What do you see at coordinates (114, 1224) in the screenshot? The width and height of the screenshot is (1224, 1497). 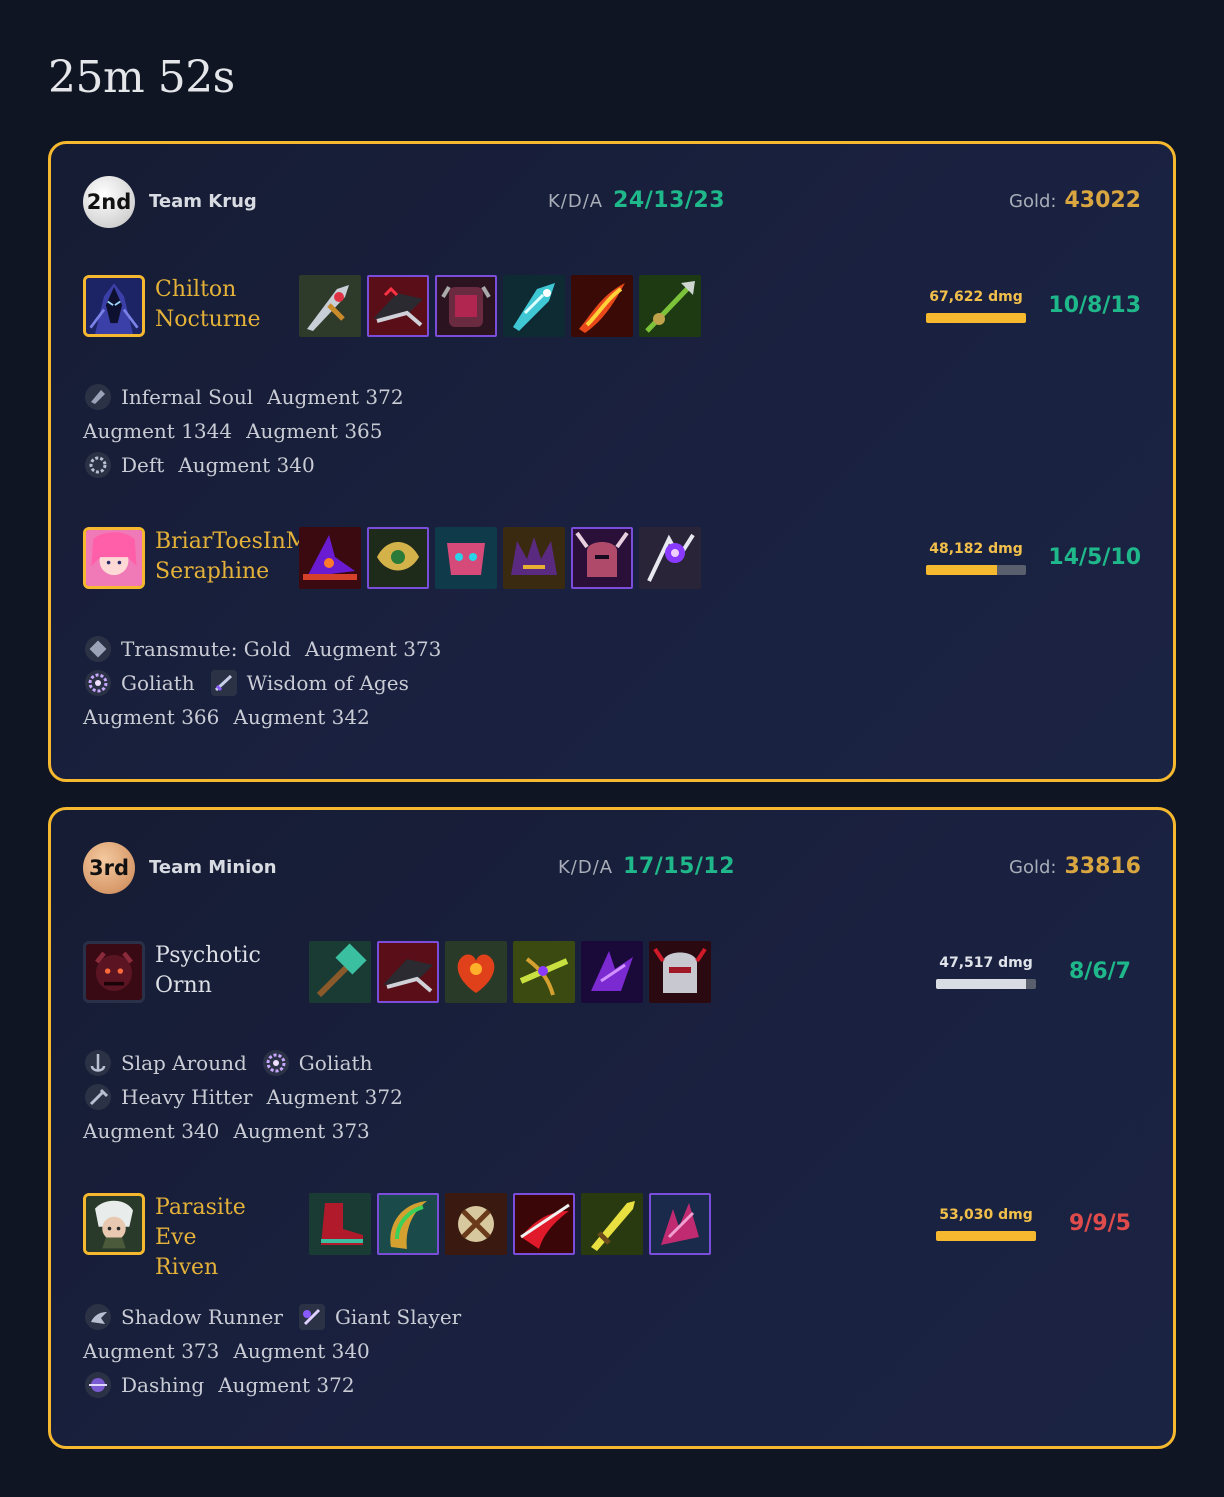 I see `riven-portrait` at bounding box center [114, 1224].